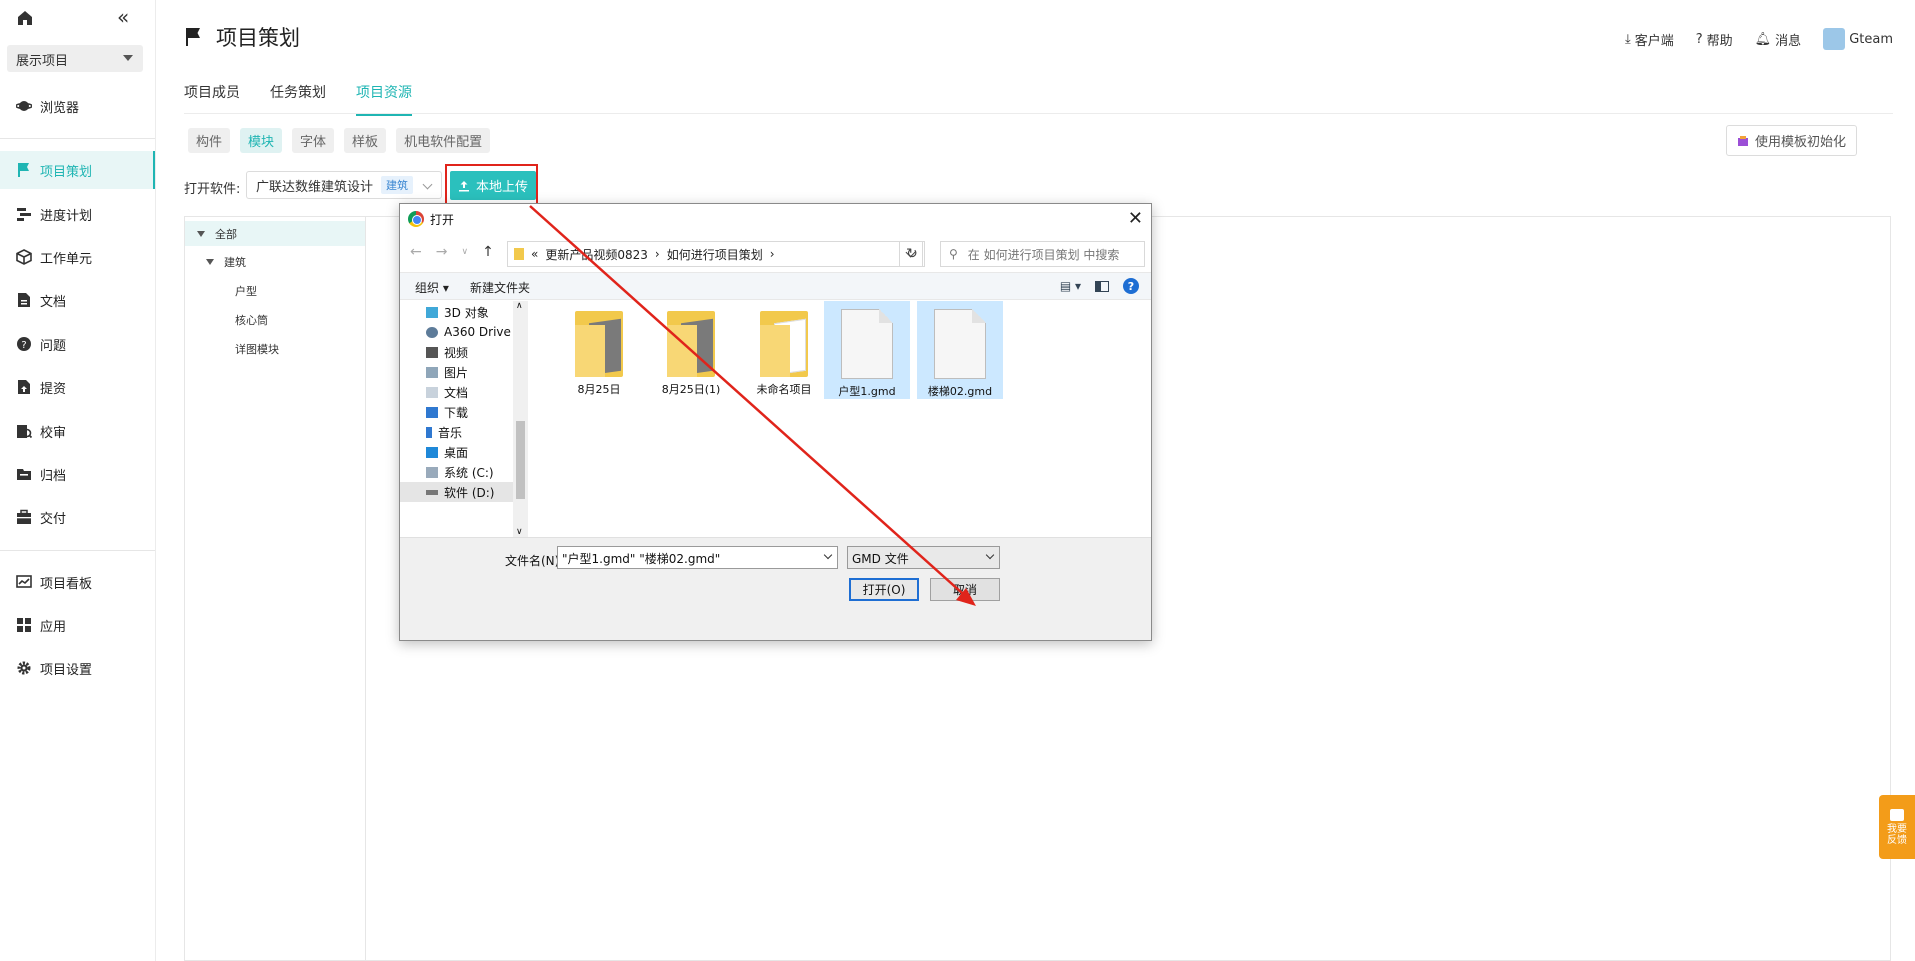 This screenshot has width=1915, height=961. Describe the element at coordinates (275, 290) in the screenshot. I see `tree-node-unit-type: 户型` at that location.